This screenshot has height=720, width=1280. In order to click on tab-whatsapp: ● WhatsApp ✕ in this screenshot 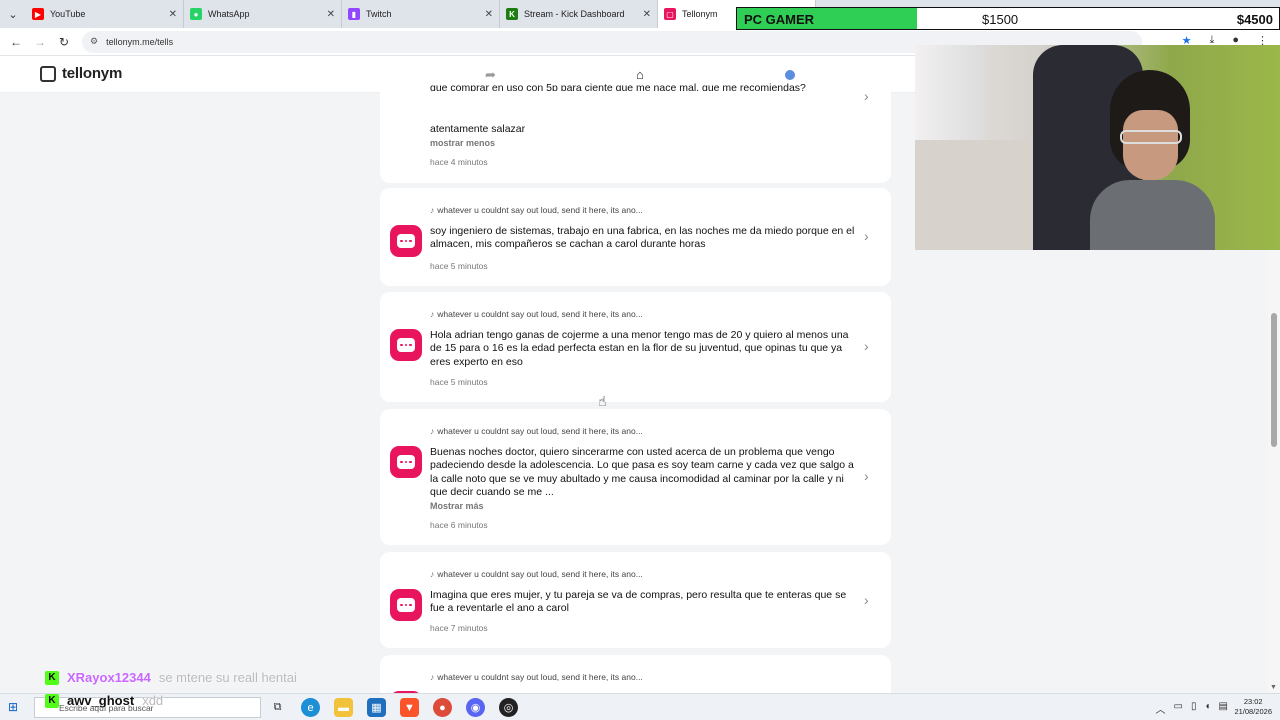, I will do `click(263, 14)`.